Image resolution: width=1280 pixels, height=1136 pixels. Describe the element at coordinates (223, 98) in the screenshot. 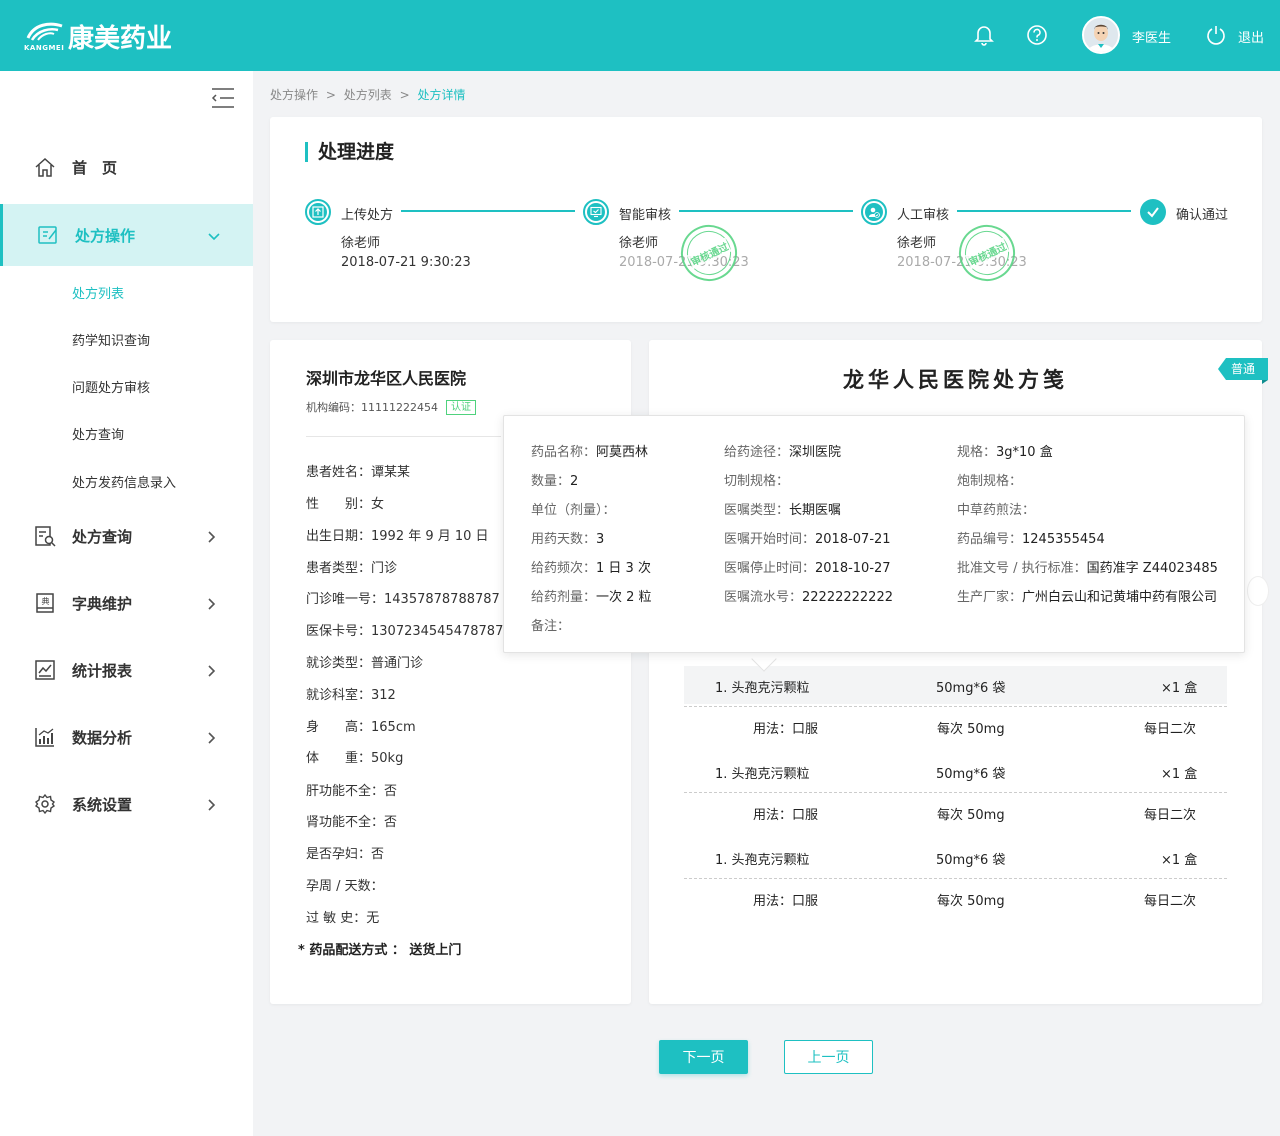

I see `menu-collapse-icon` at that location.